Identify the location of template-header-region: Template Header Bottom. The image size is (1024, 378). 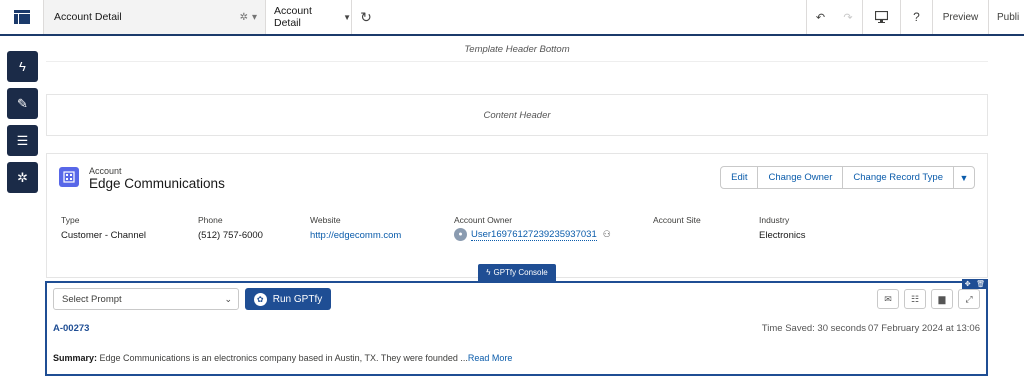
(517, 50).